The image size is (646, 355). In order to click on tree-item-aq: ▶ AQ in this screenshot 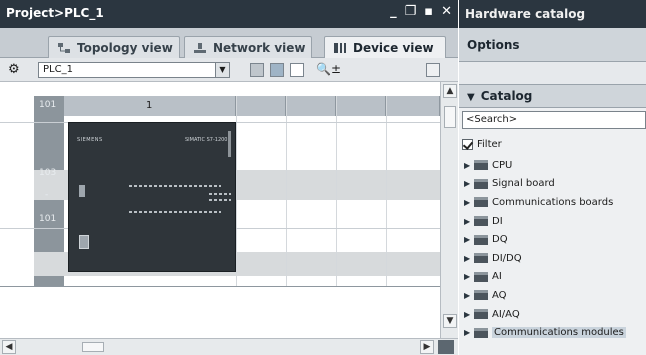, I will do `click(555, 295)`.